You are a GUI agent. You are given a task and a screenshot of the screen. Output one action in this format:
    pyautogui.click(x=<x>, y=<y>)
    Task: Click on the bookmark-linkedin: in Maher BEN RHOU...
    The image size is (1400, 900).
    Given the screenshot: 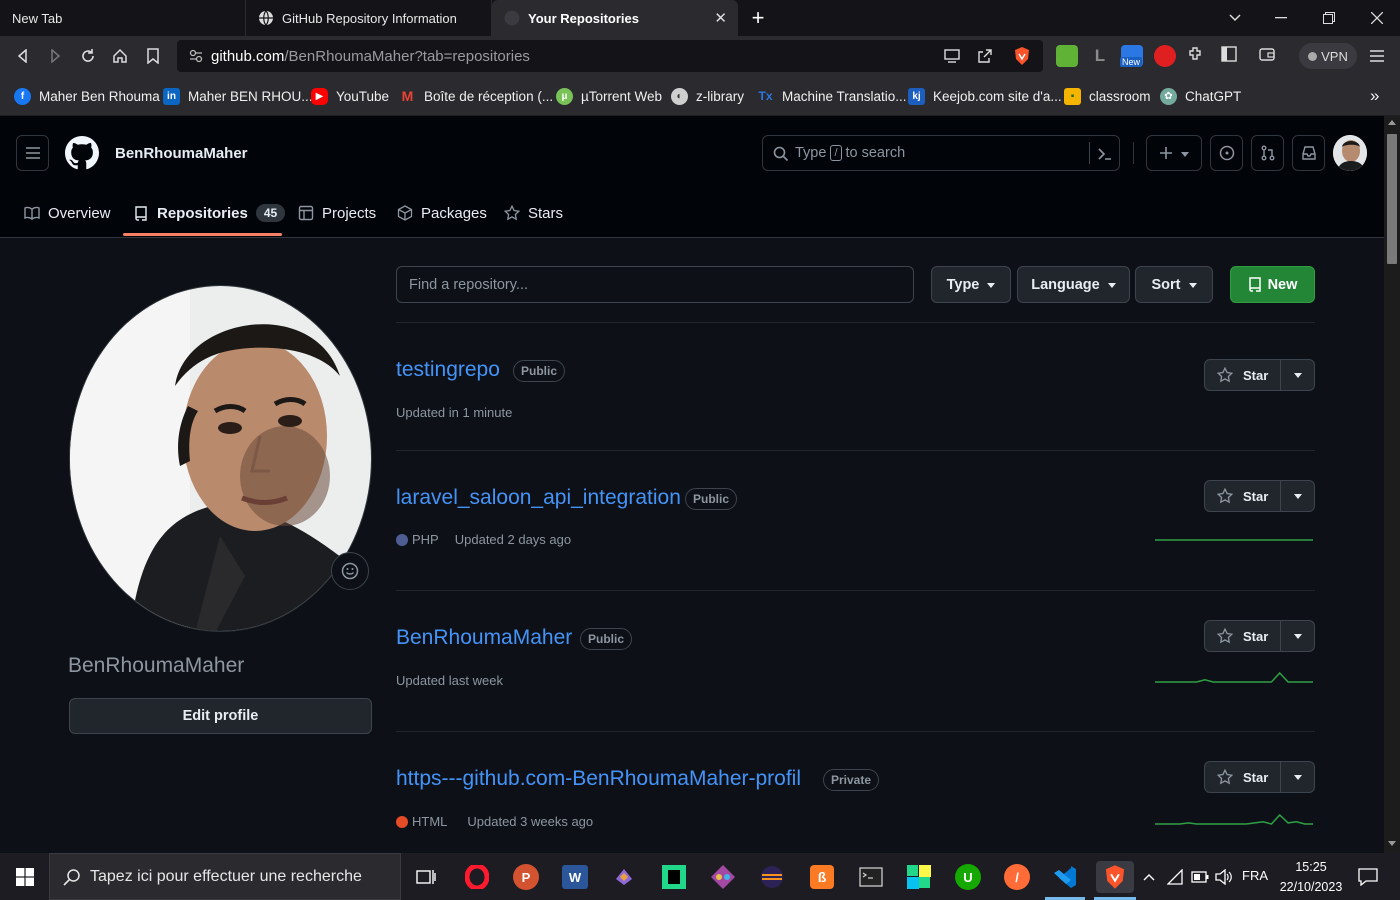 What is the action you would take?
    pyautogui.click(x=238, y=96)
    